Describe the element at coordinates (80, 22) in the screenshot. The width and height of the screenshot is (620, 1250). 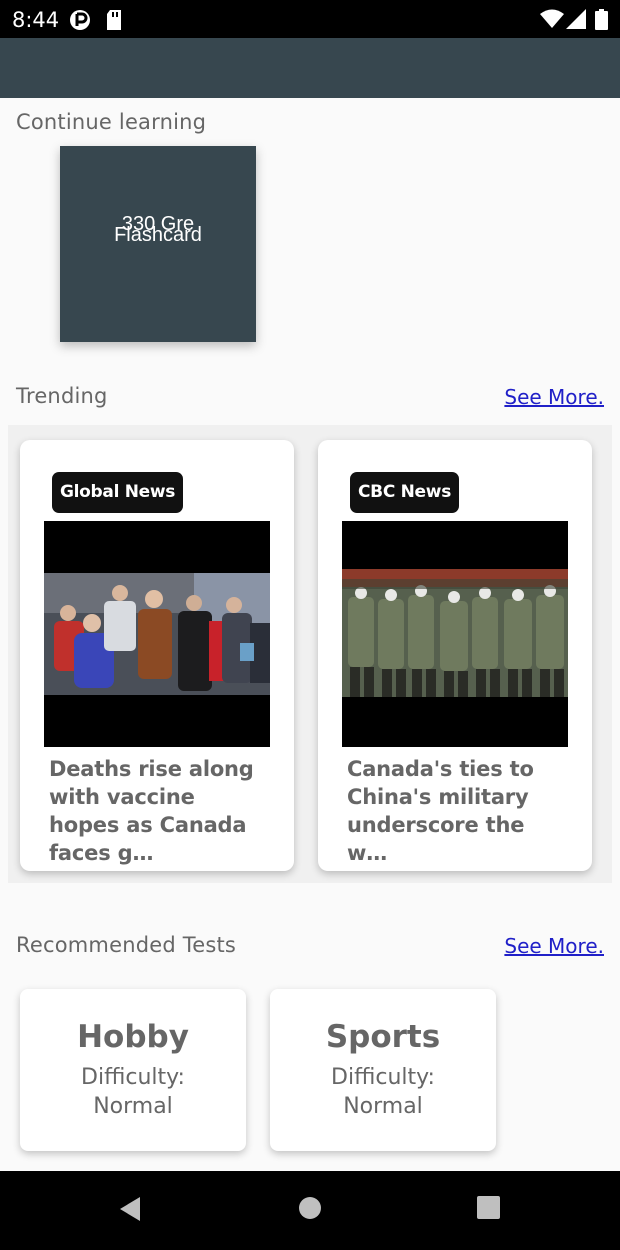
I see `carrier-icon` at that location.